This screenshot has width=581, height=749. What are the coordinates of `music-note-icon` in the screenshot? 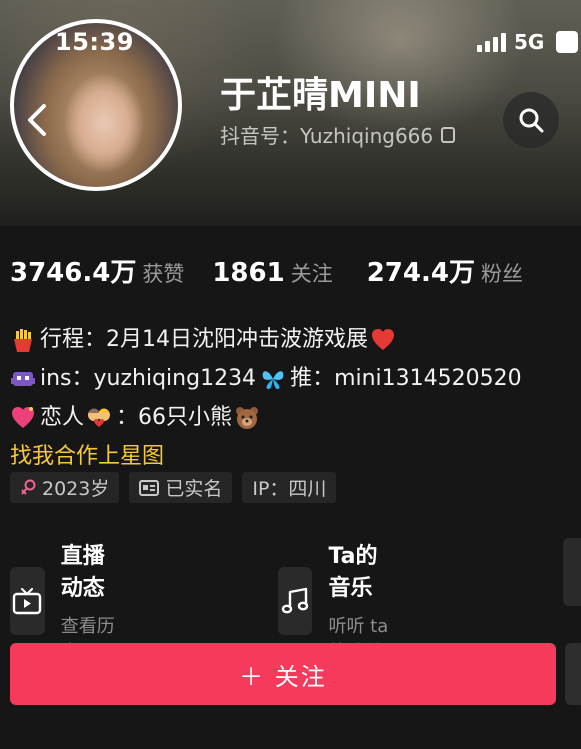 It's located at (295, 600).